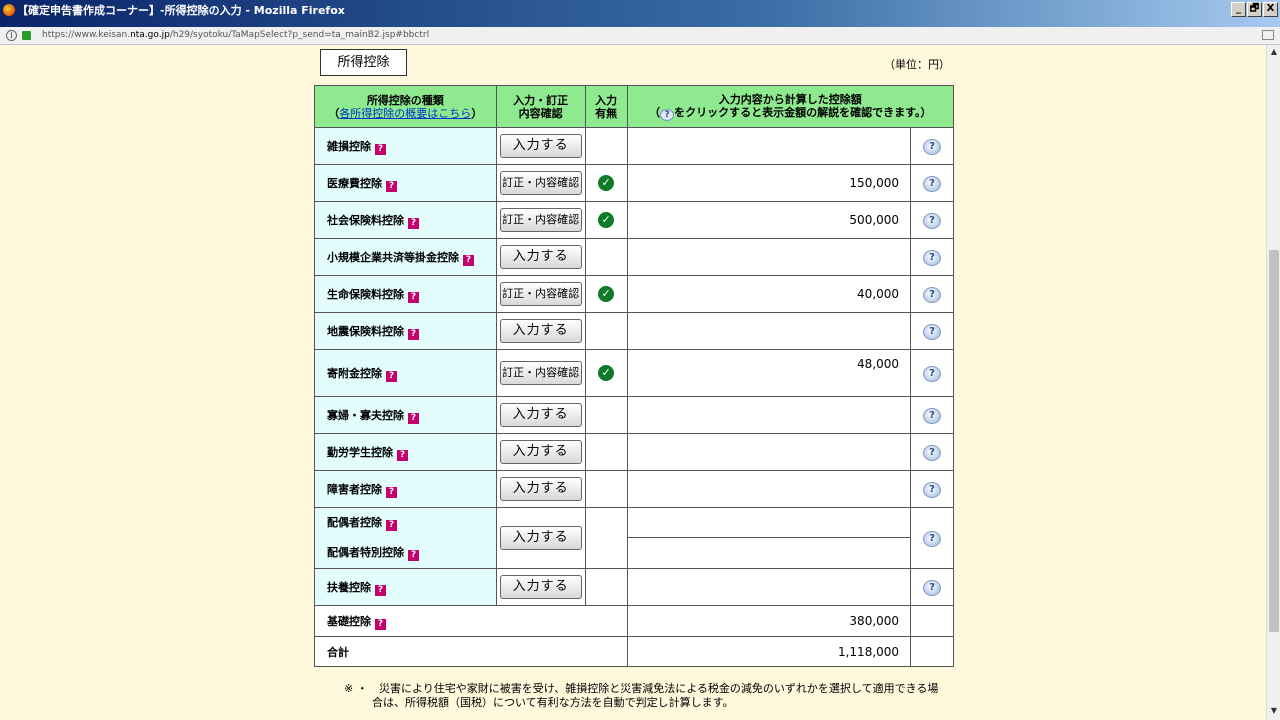  I want to click on row-name: 基礎控除?, so click(471, 621).